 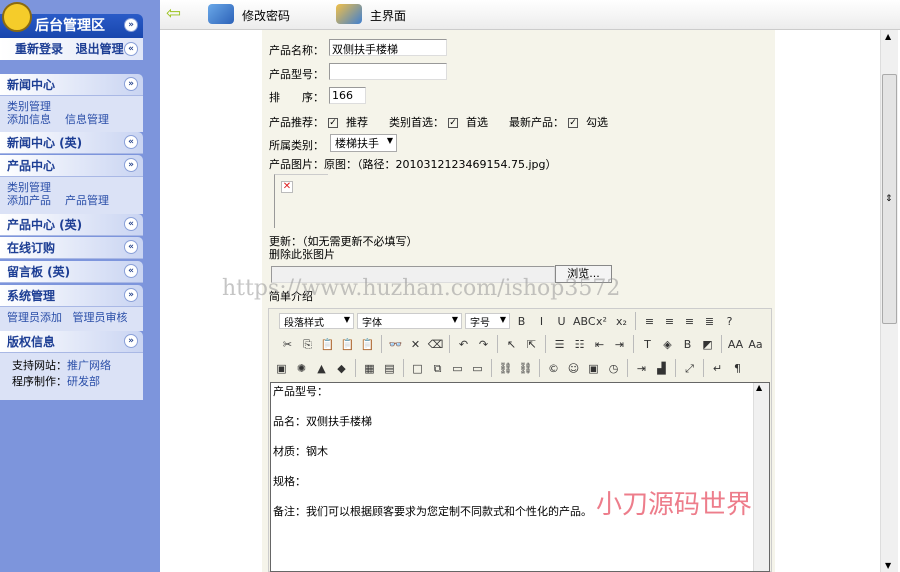 What do you see at coordinates (521, 321) in the screenshot?
I see `bold-icon: B` at bounding box center [521, 321].